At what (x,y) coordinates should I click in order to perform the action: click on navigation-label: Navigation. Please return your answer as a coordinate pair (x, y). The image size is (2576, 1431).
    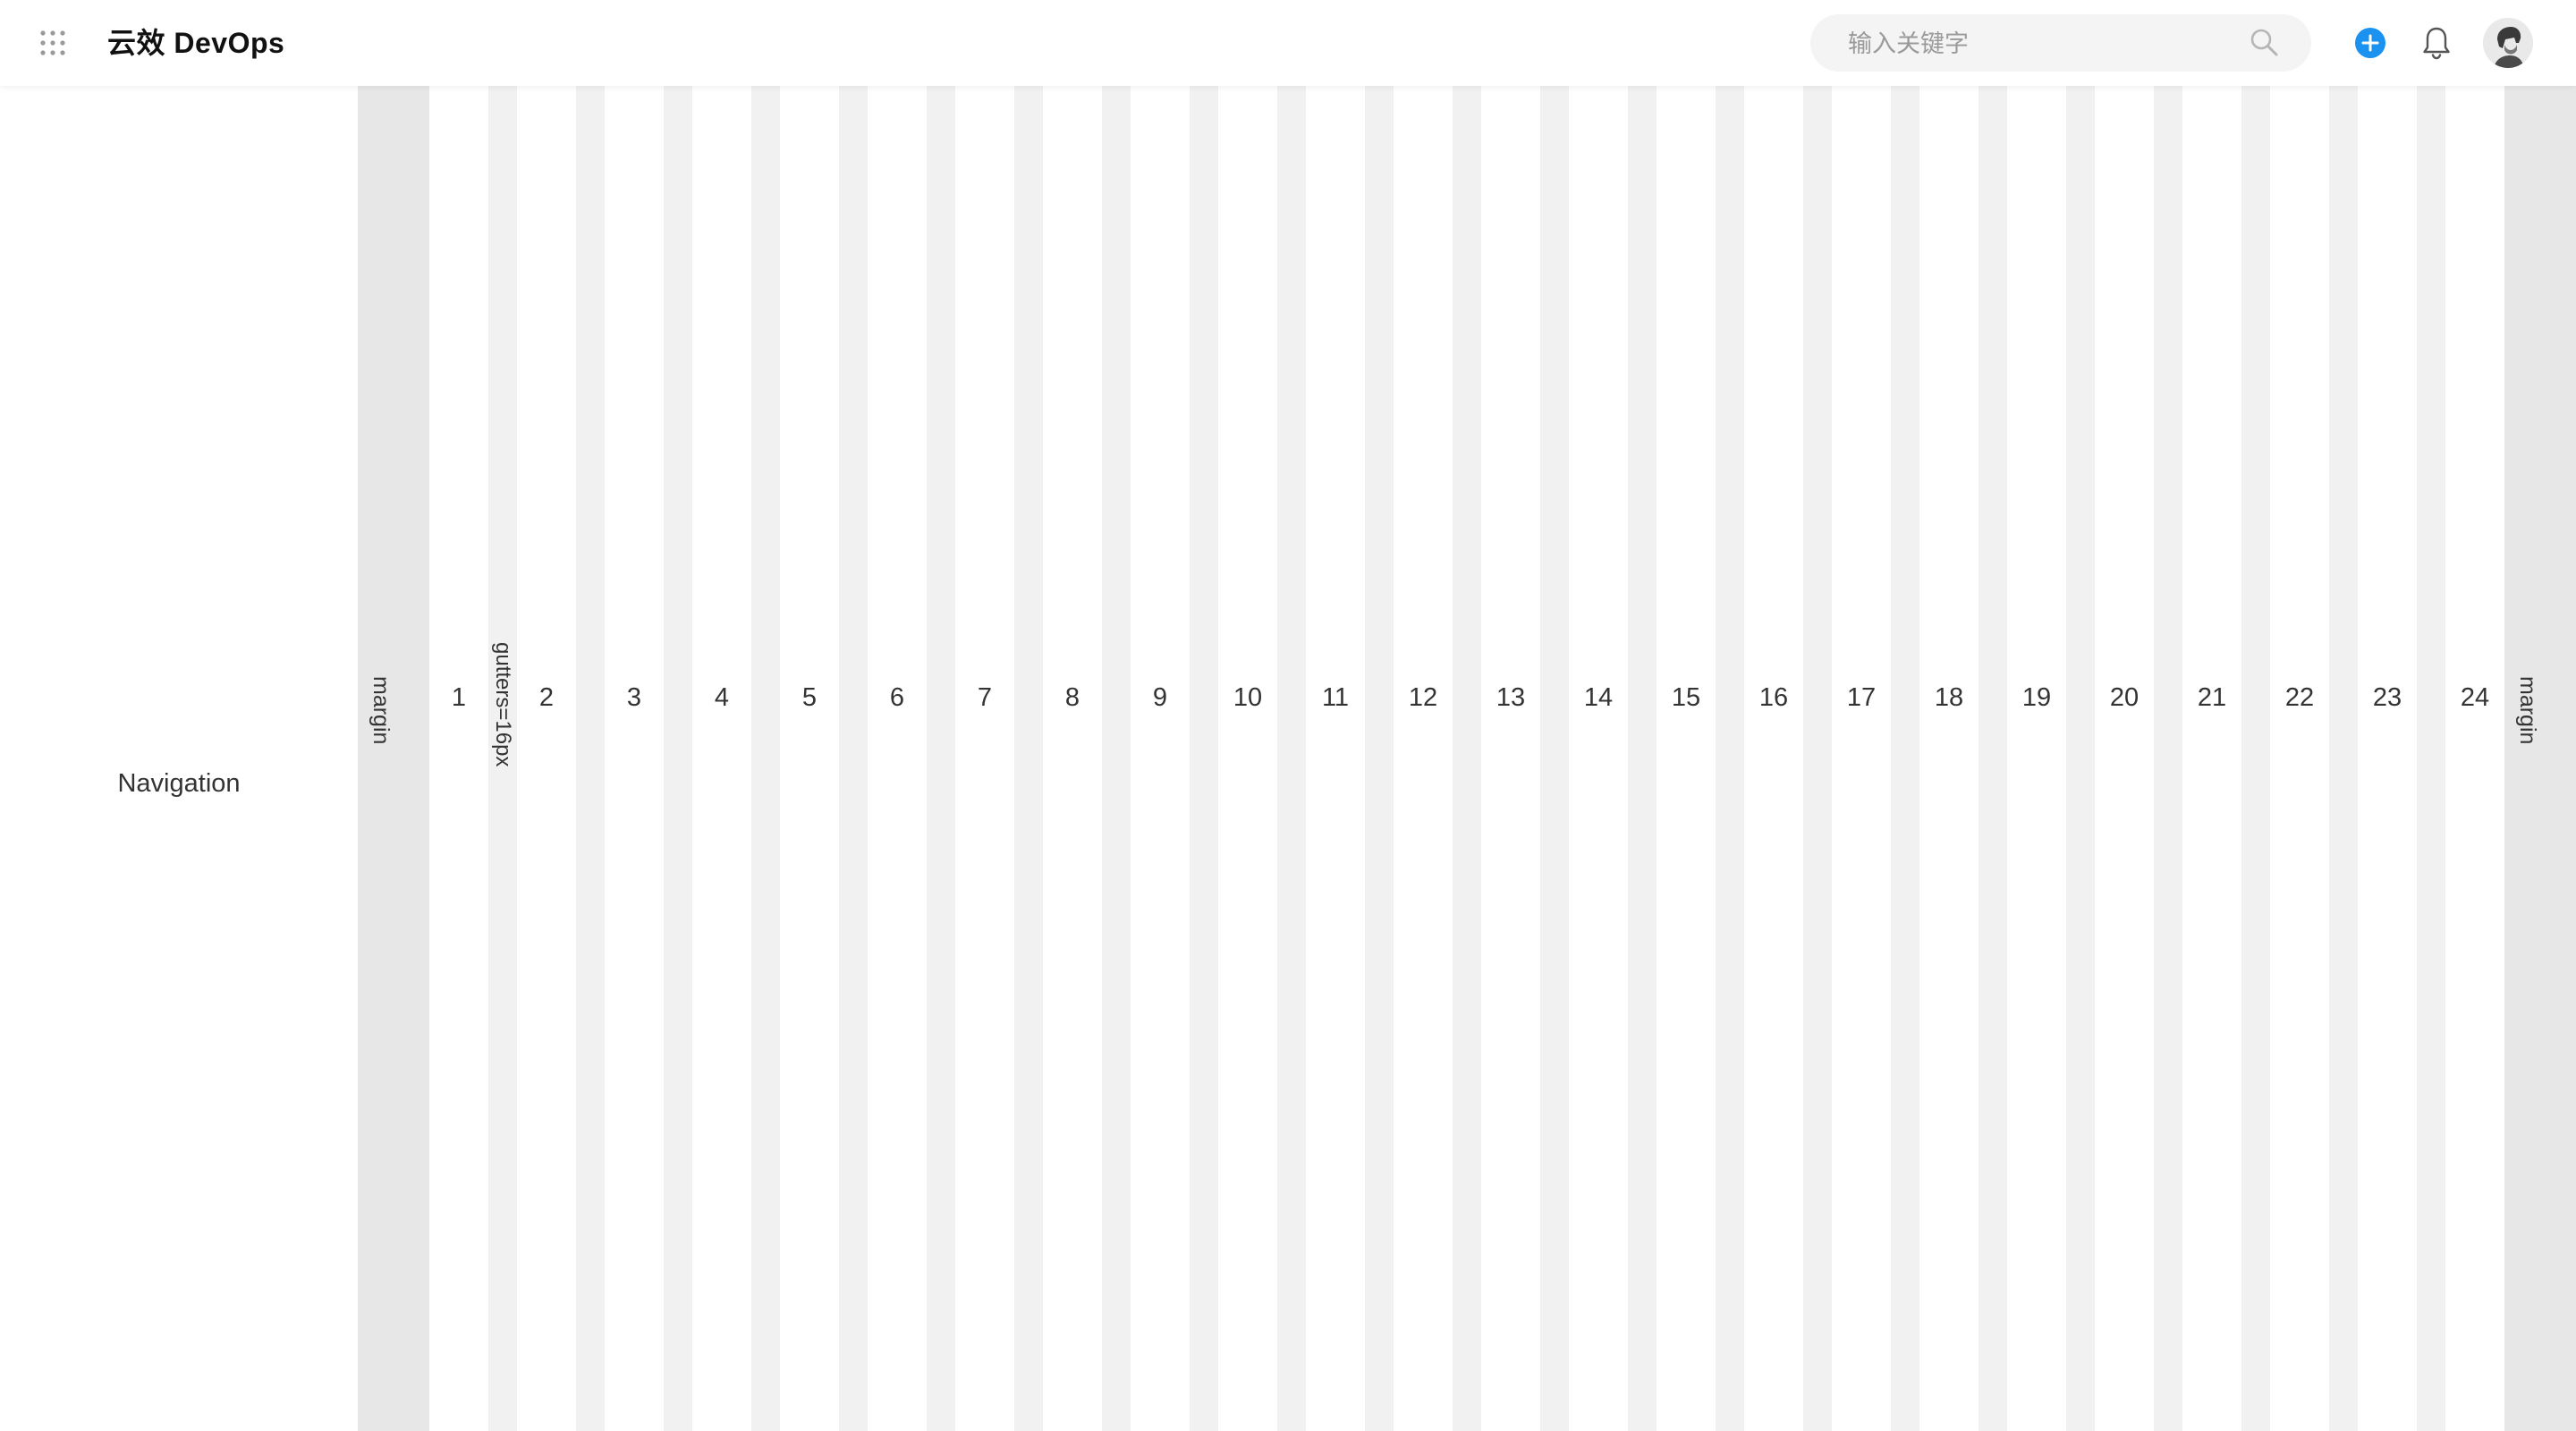
    Looking at the image, I should click on (179, 784).